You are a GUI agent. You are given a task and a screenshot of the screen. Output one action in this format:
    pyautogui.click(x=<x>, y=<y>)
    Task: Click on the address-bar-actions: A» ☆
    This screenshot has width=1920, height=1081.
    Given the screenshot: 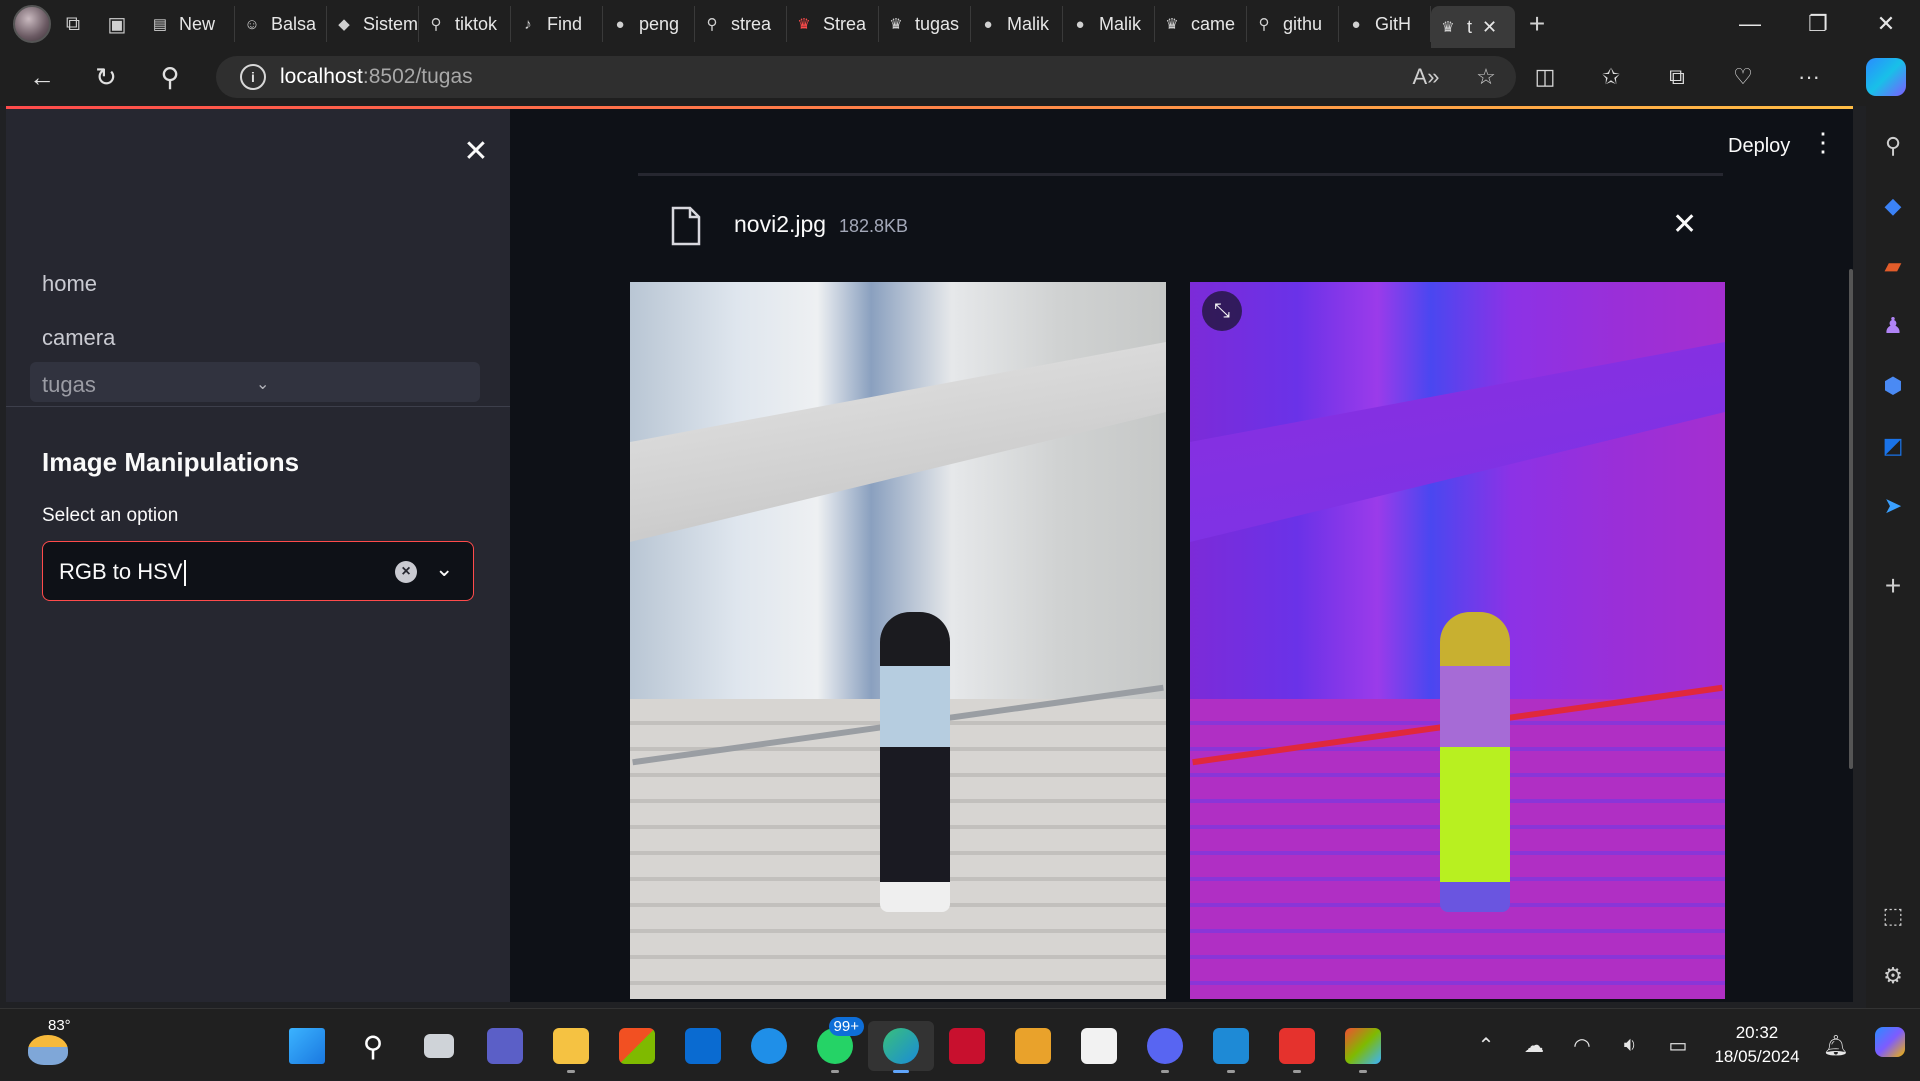 What is the action you would take?
    pyautogui.click(x=1456, y=77)
    